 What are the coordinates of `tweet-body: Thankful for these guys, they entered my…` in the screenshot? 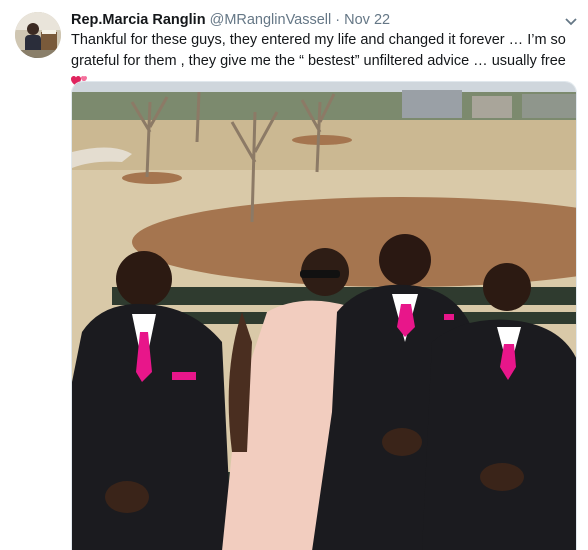 It's located at (318, 50).